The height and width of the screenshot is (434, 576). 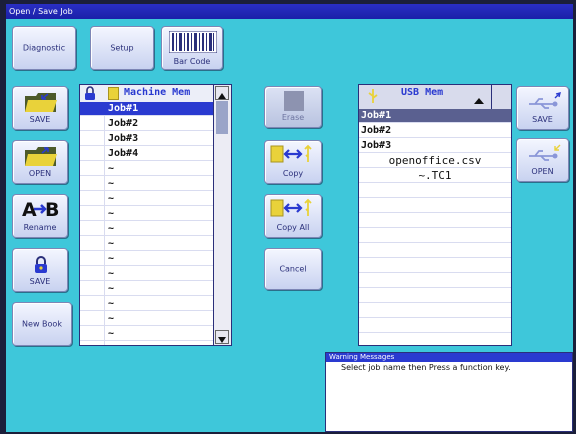 I want to click on setup-label: Setup, so click(x=122, y=48).